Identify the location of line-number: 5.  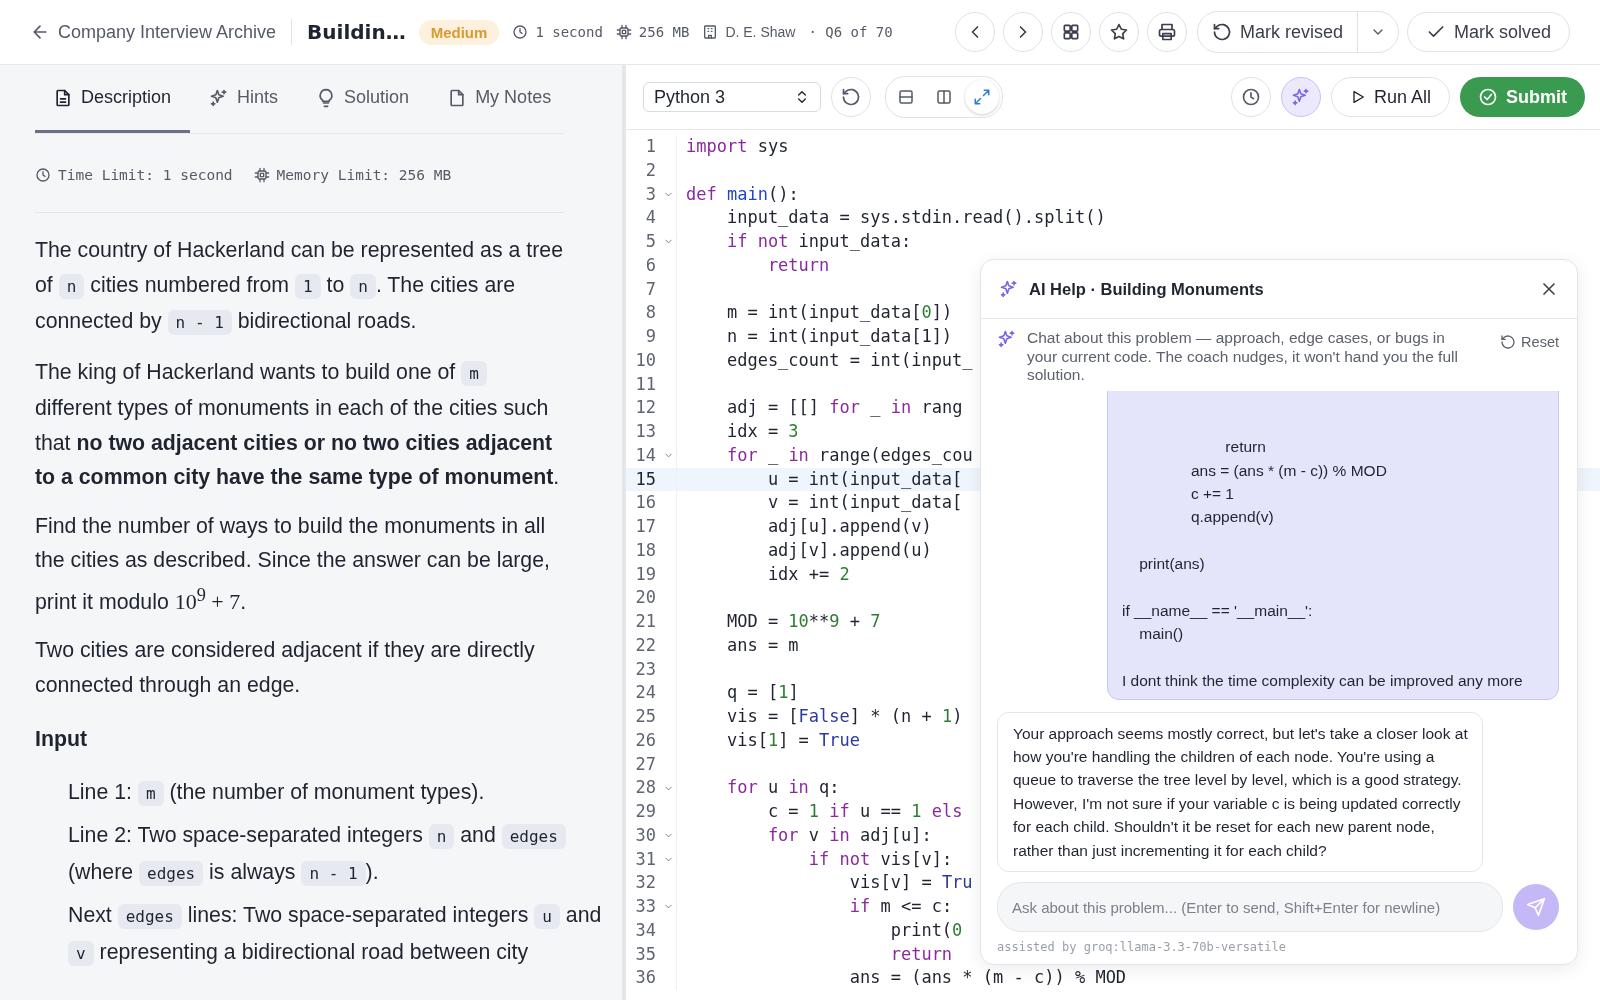
(650, 241).